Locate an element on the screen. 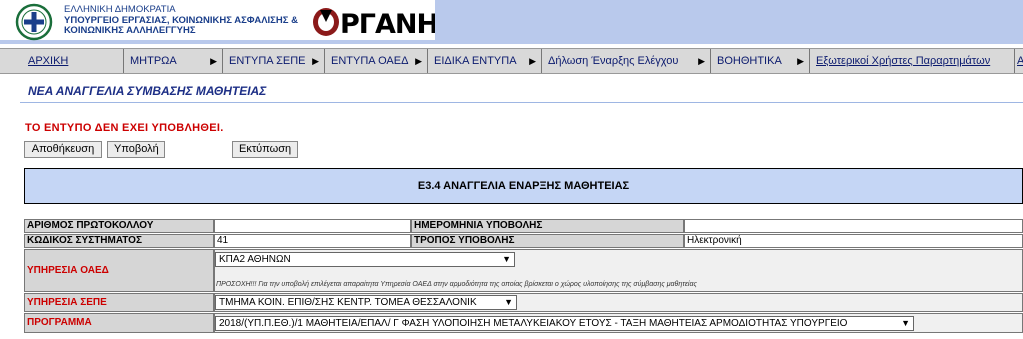 The width and height of the screenshot is (1023, 339). gov-line-3: ΚΟΙΝΩΝΙΚΗΣ ΑΛΛΗΛΕΓΓΥΗΣ is located at coordinates (130, 30).